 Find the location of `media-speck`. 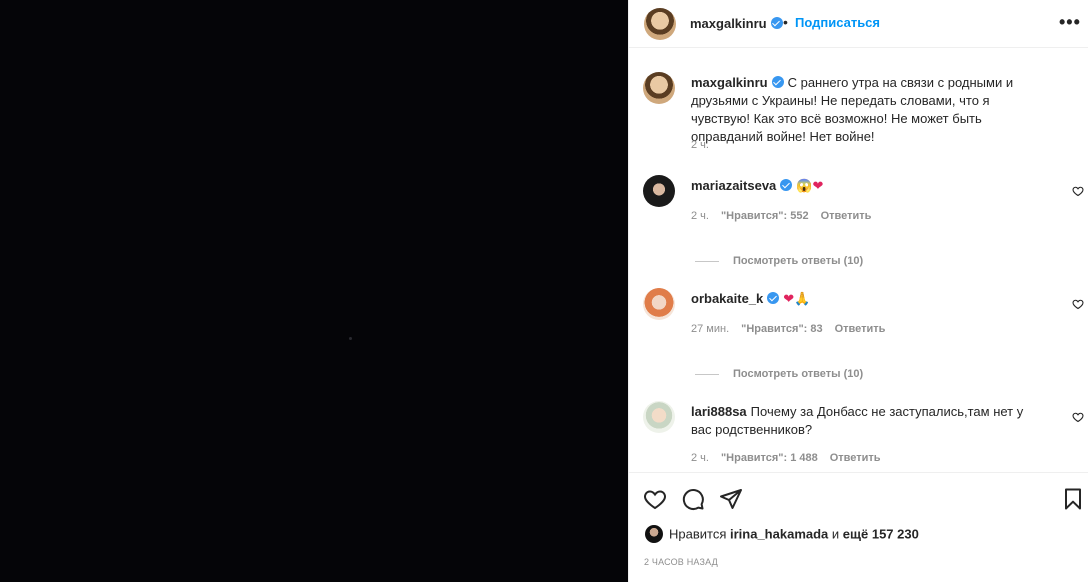

media-speck is located at coordinates (350, 338).